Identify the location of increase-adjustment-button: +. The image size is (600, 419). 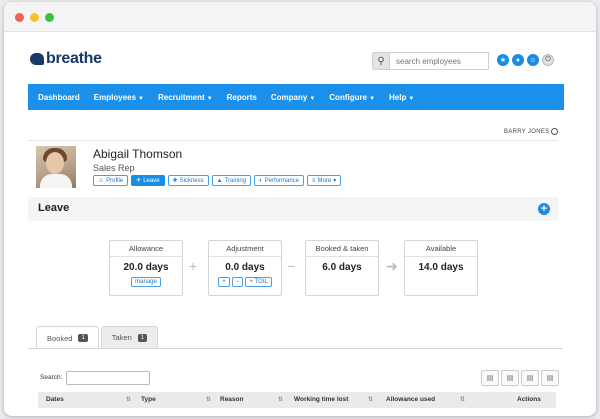
(224, 282).